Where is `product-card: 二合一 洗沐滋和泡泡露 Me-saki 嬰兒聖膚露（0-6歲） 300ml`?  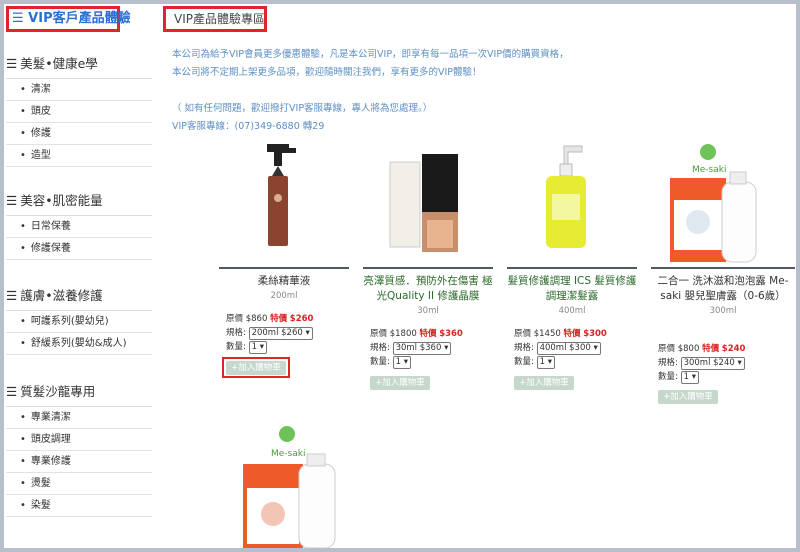 product-card: 二合一 洗沐滋和泡泡露 Me-saki 嬰兒聖膚露（0-6歲） 300ml is located at coordinates (723, 295).